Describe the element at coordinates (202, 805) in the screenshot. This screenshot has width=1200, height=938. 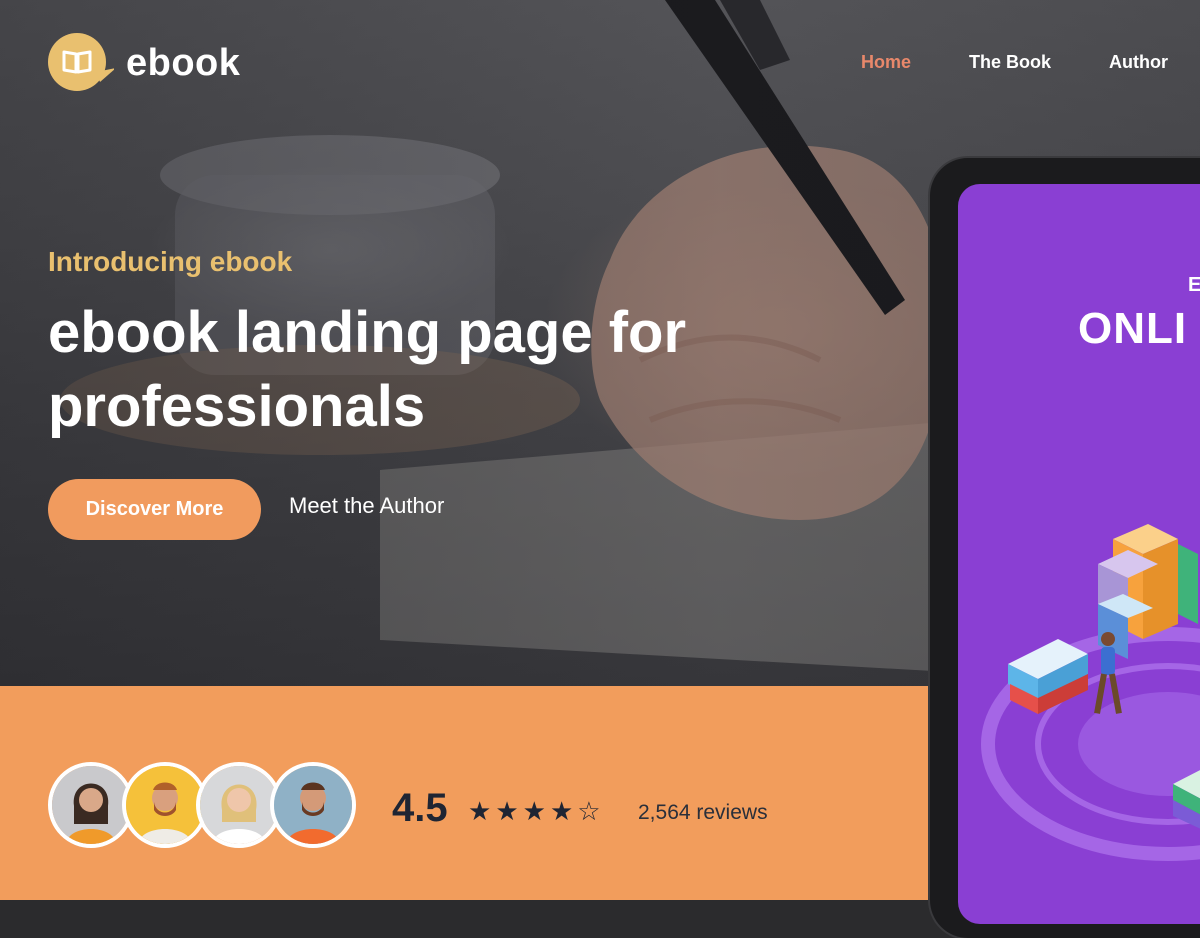
I see `reviewer-avatars` at that location.